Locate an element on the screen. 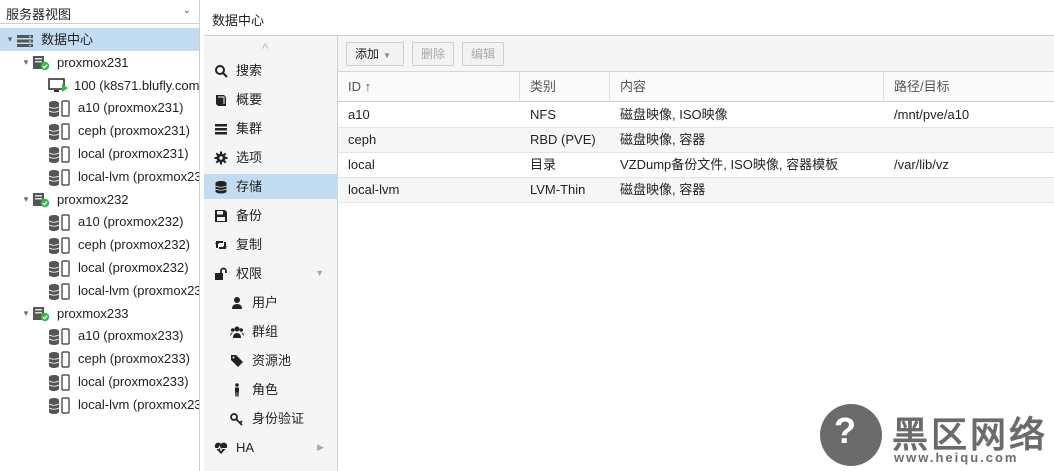 The image size is (1054, 471). column-header-type: 类别 is located at coordinates (565, 87).